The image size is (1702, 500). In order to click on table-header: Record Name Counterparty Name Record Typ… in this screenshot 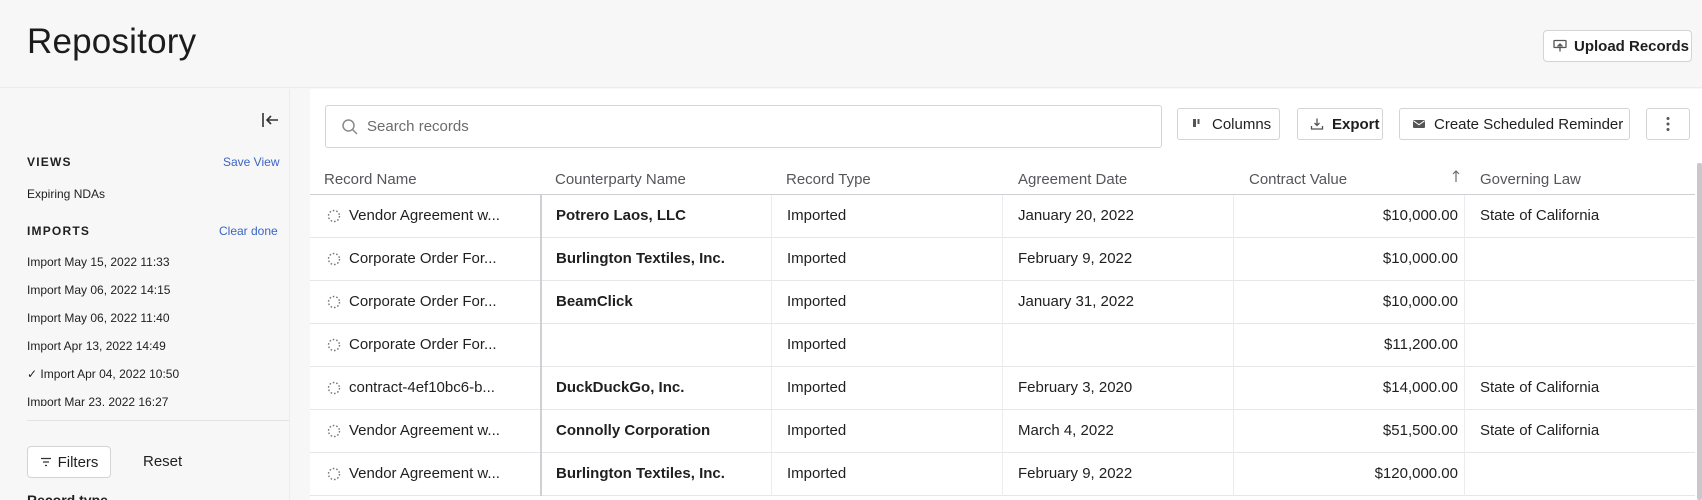, I will do `click(1002, 179)`.